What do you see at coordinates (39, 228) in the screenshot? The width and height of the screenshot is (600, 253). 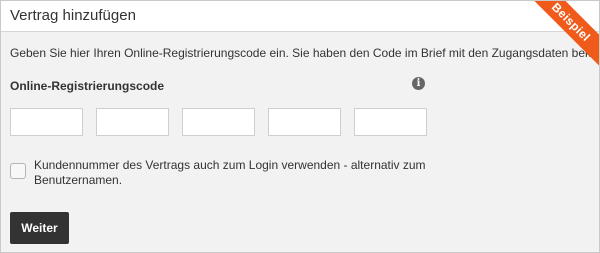 I see `continue-button: Weiter` at bounding box center [39, 228].